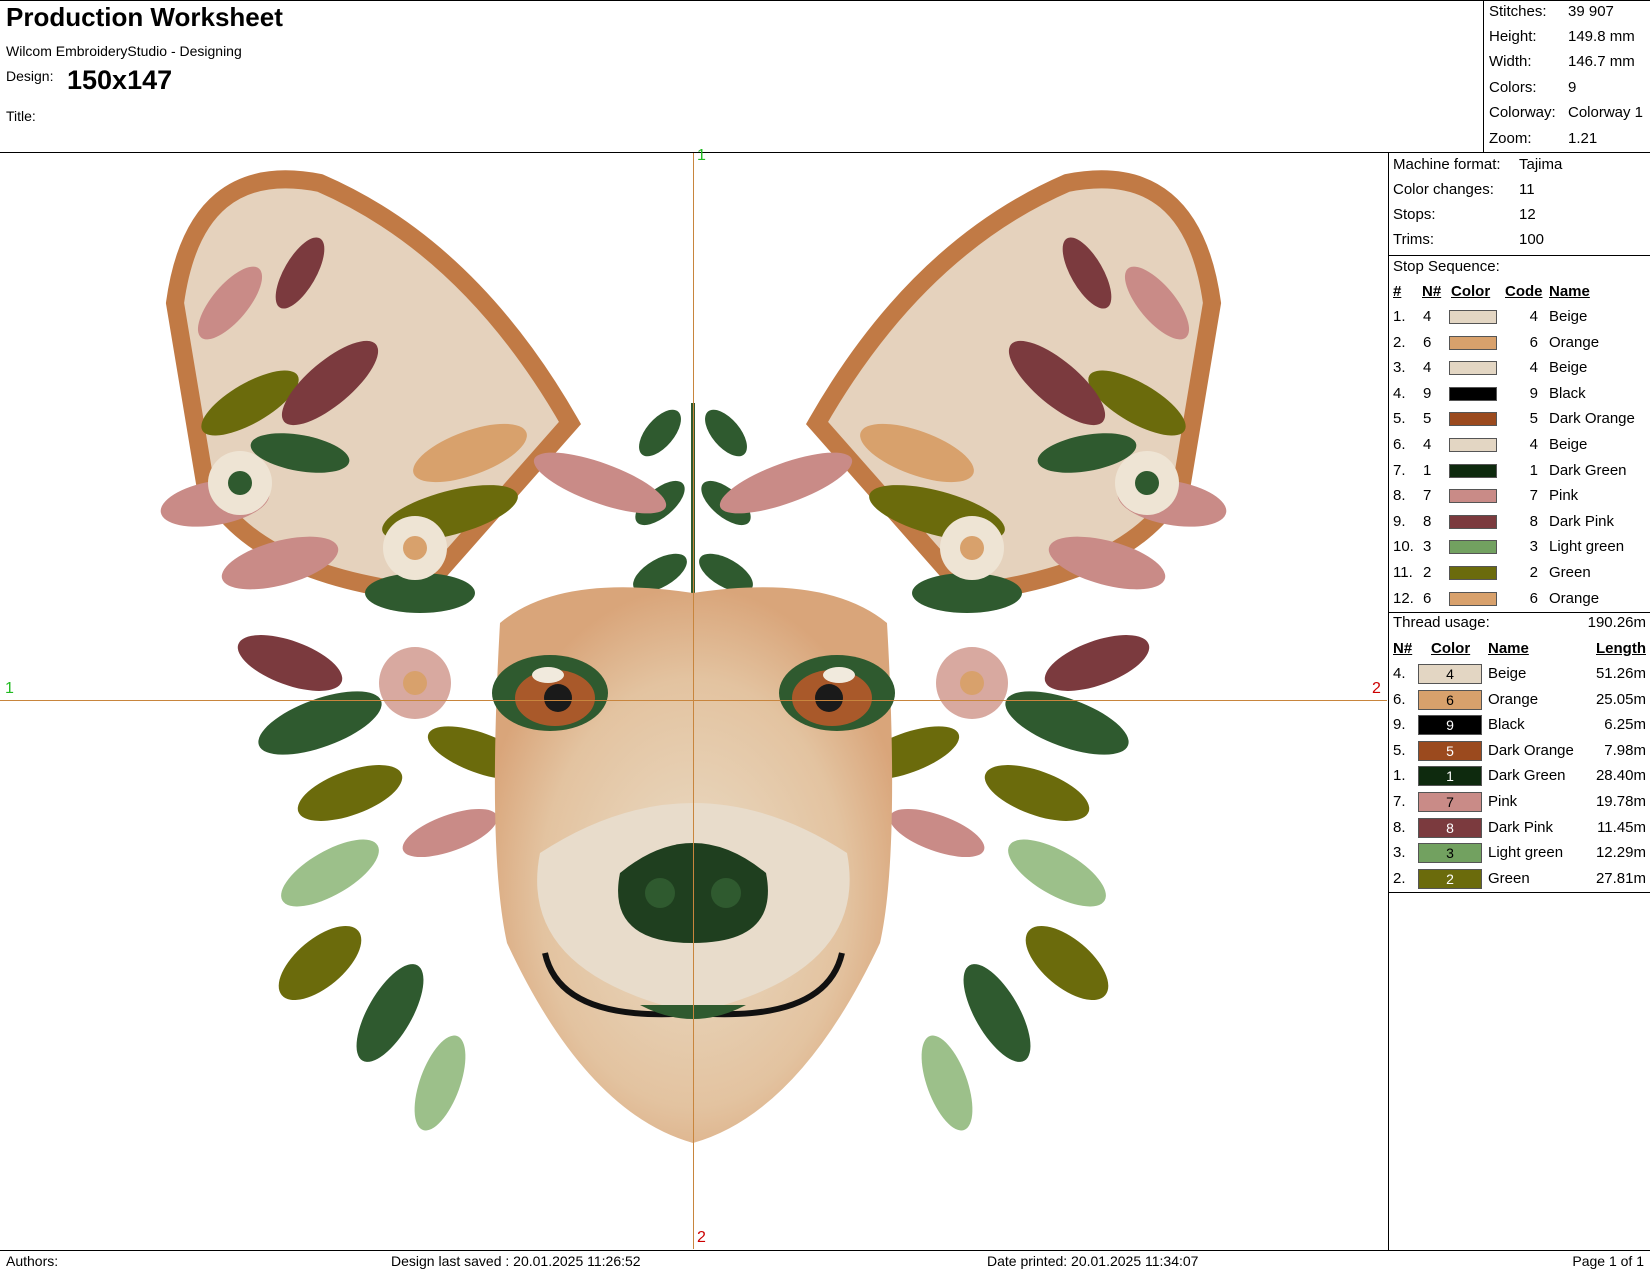 This screenshot has height=1275, width=1650. I want to click on thread-header-length: Length, so click(1621, 648).